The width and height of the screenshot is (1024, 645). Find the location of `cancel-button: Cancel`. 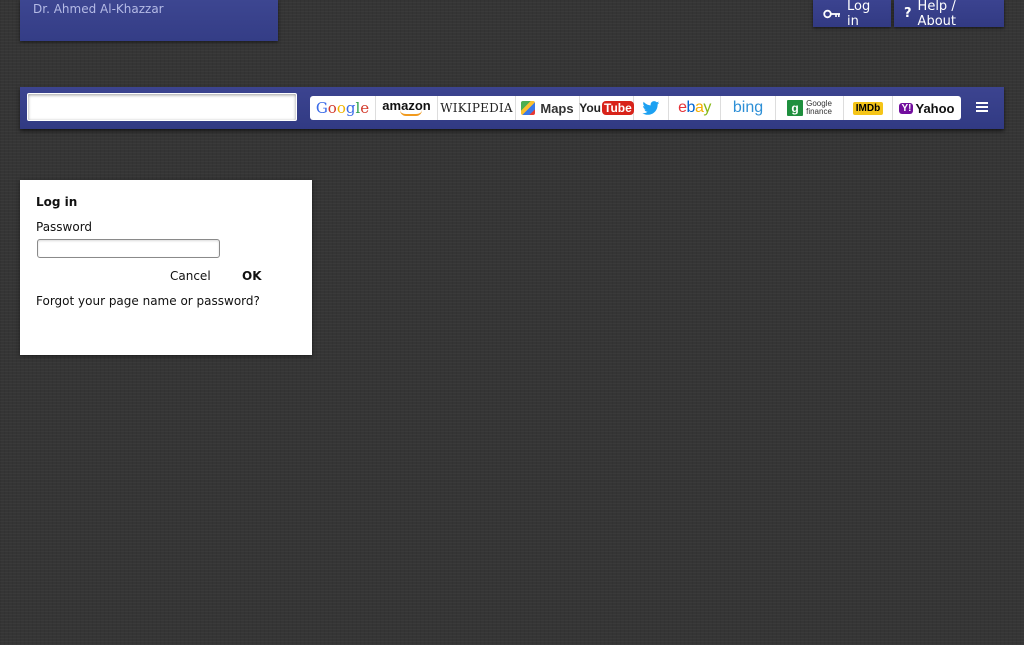

cancel-button: Cancel is located at coordinates (190, 276).